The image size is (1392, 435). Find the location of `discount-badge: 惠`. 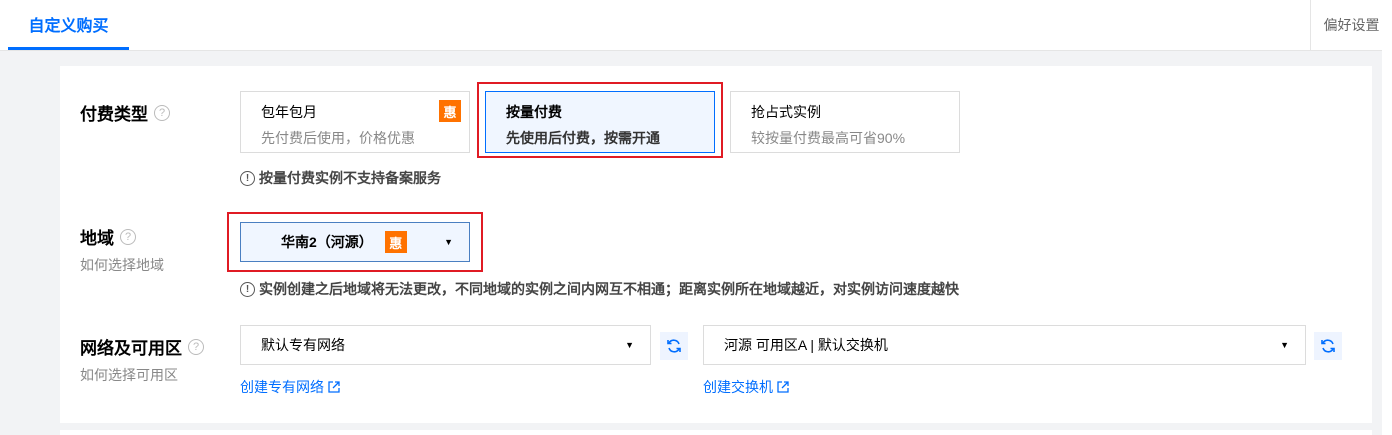

discount-badge: 惠 is located at coordinates (450, 111).